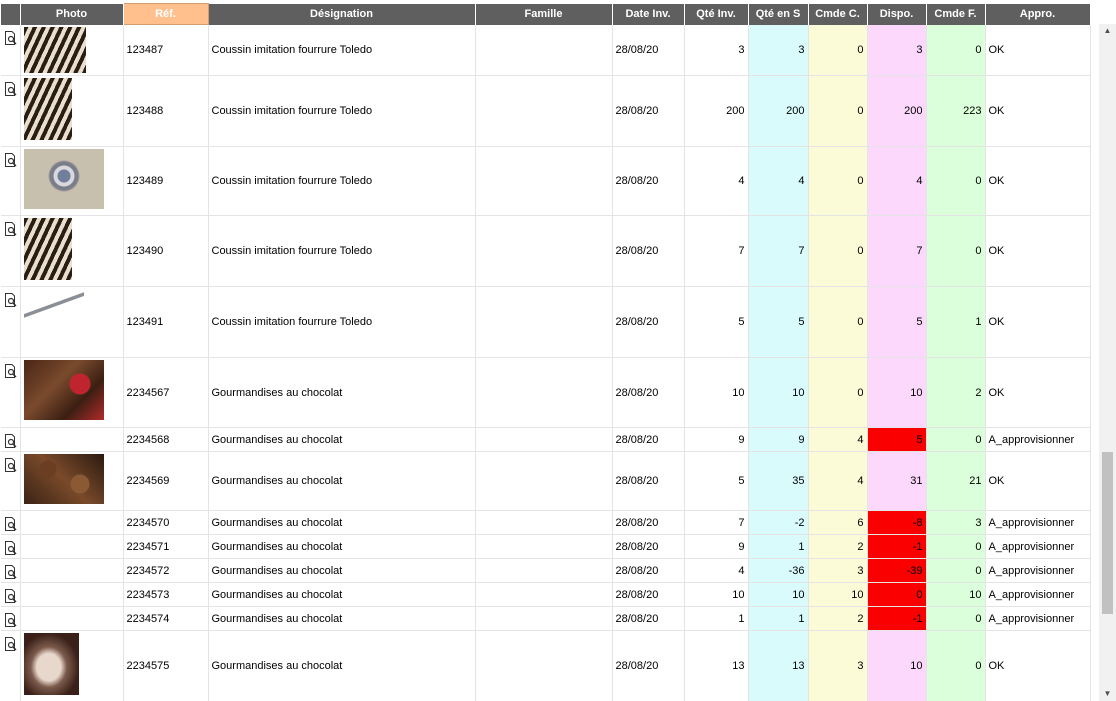 The height and width of the screenshot is (701, 1116). What do you see at coordinates (956, 594) in the screenshot?
I see `cmde-f-cell: 10` at bounding box center [956, 594].